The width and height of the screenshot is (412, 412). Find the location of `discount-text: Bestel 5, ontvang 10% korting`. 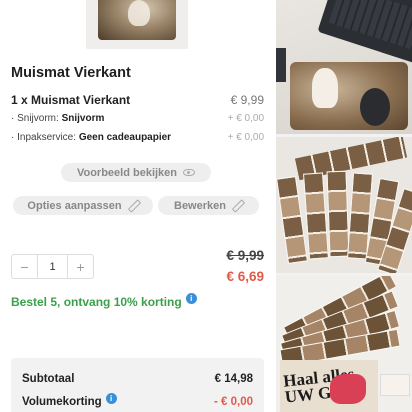

discount-text: Bestel 5, ontvang 10% korting is located at coordinates (96, 302).